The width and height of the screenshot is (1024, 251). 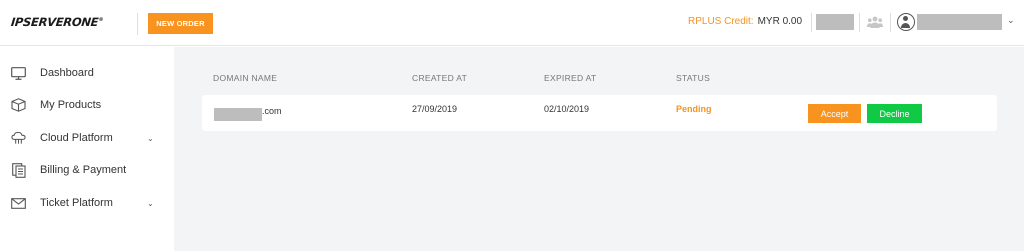 What do you see at coordinates (71, 105) in the screenshot?
I see `sidebar-item-label: My Products` at bounding box center [71, 105].